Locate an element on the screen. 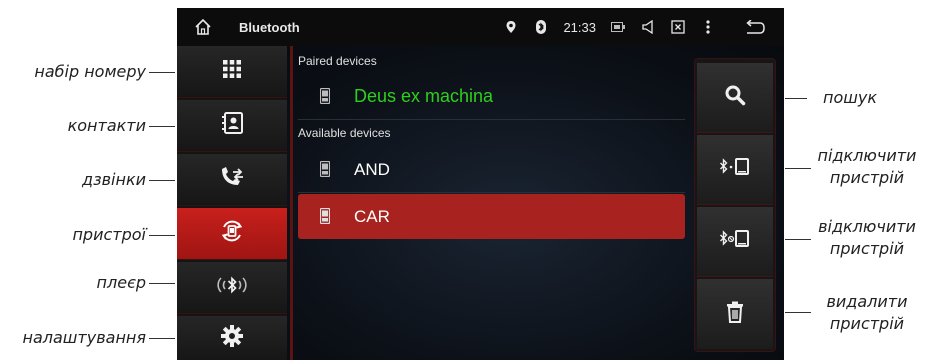  clock: 21:33 is located at coordinates (579, 27).